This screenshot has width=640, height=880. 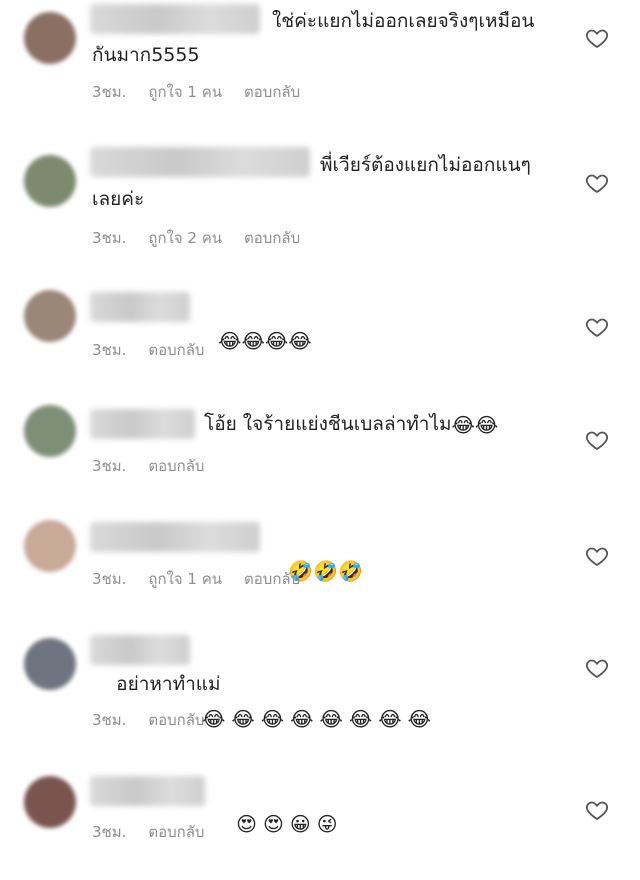 I want to click on comment-item: 😂😂😂😂 3ชม. ตอบกลับ, so click(x=320, y=343).